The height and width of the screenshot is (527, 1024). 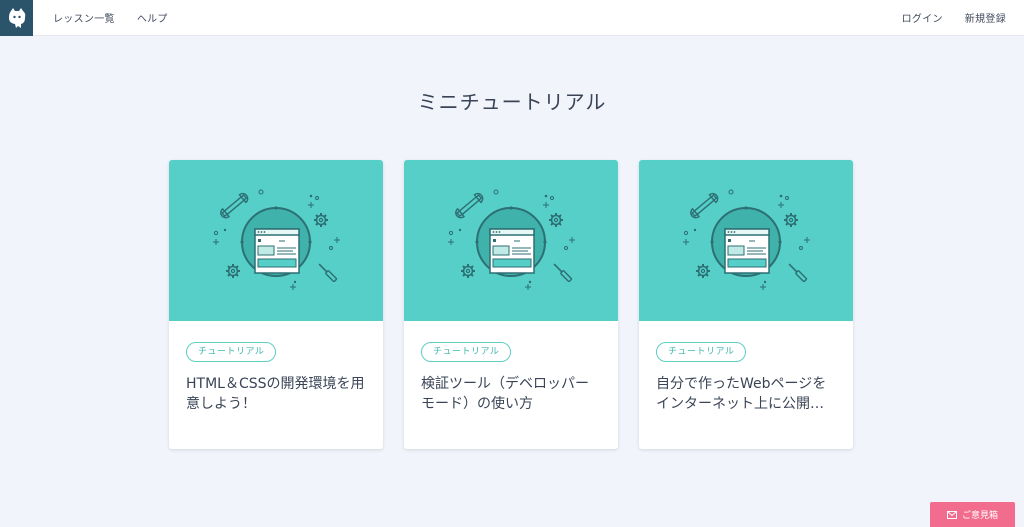 I want to click on mascot-logo-icon, so click(x=16, y=18).